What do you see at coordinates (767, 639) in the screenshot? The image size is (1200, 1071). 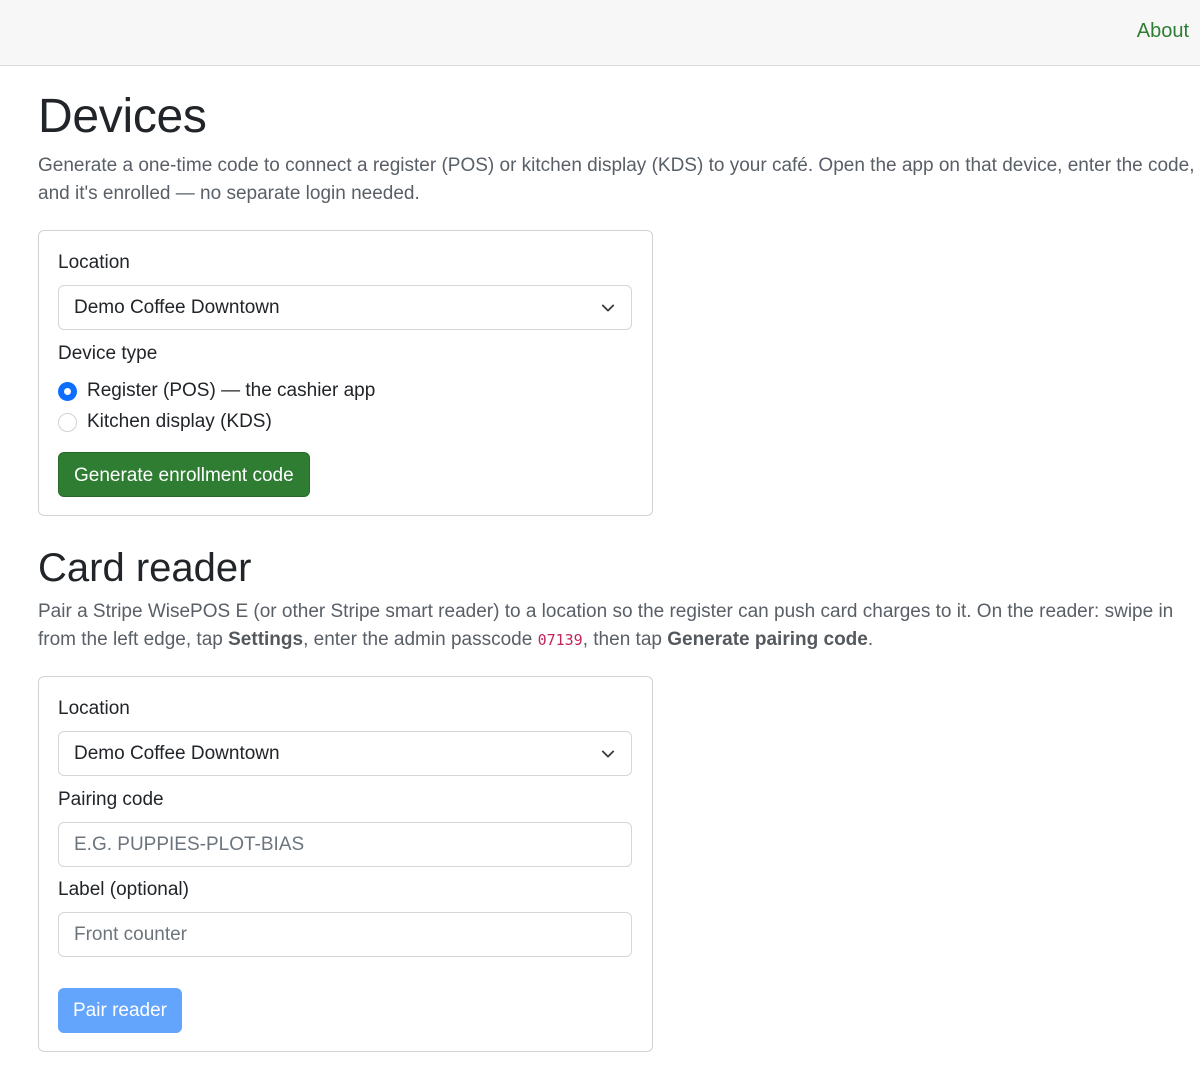 I see `generate-pairing-emphasis: Generate pairing code` at bounding box center [767, 639].